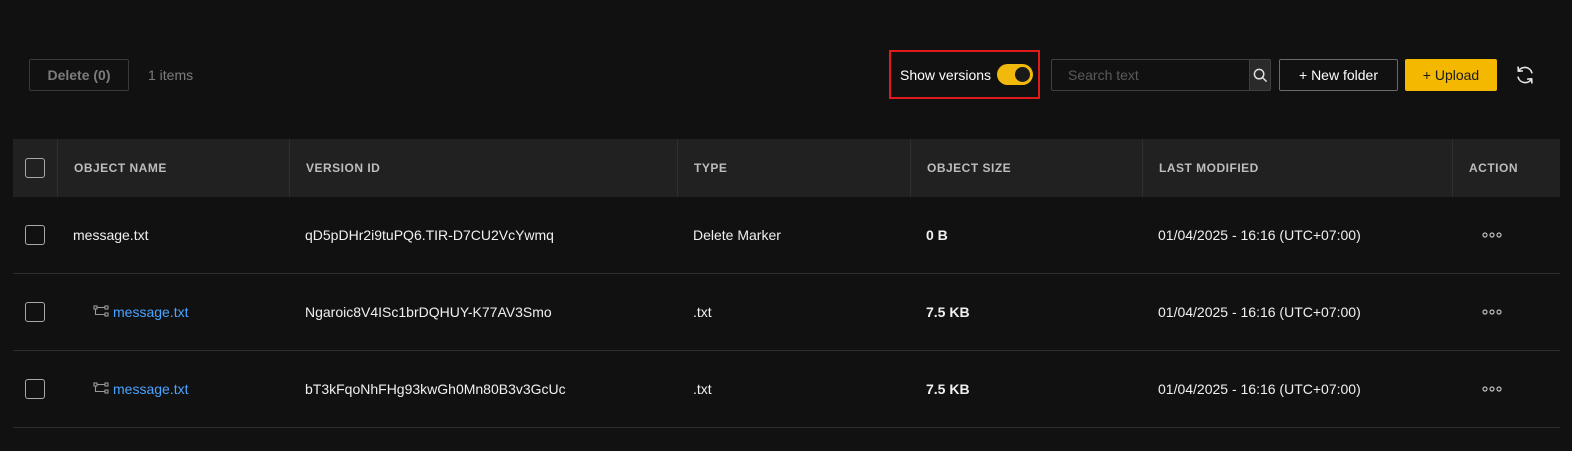 Image resolution: width=1572 pixels, height=451 pixels. I want to click on refresh-icon, so click(1525, 75).